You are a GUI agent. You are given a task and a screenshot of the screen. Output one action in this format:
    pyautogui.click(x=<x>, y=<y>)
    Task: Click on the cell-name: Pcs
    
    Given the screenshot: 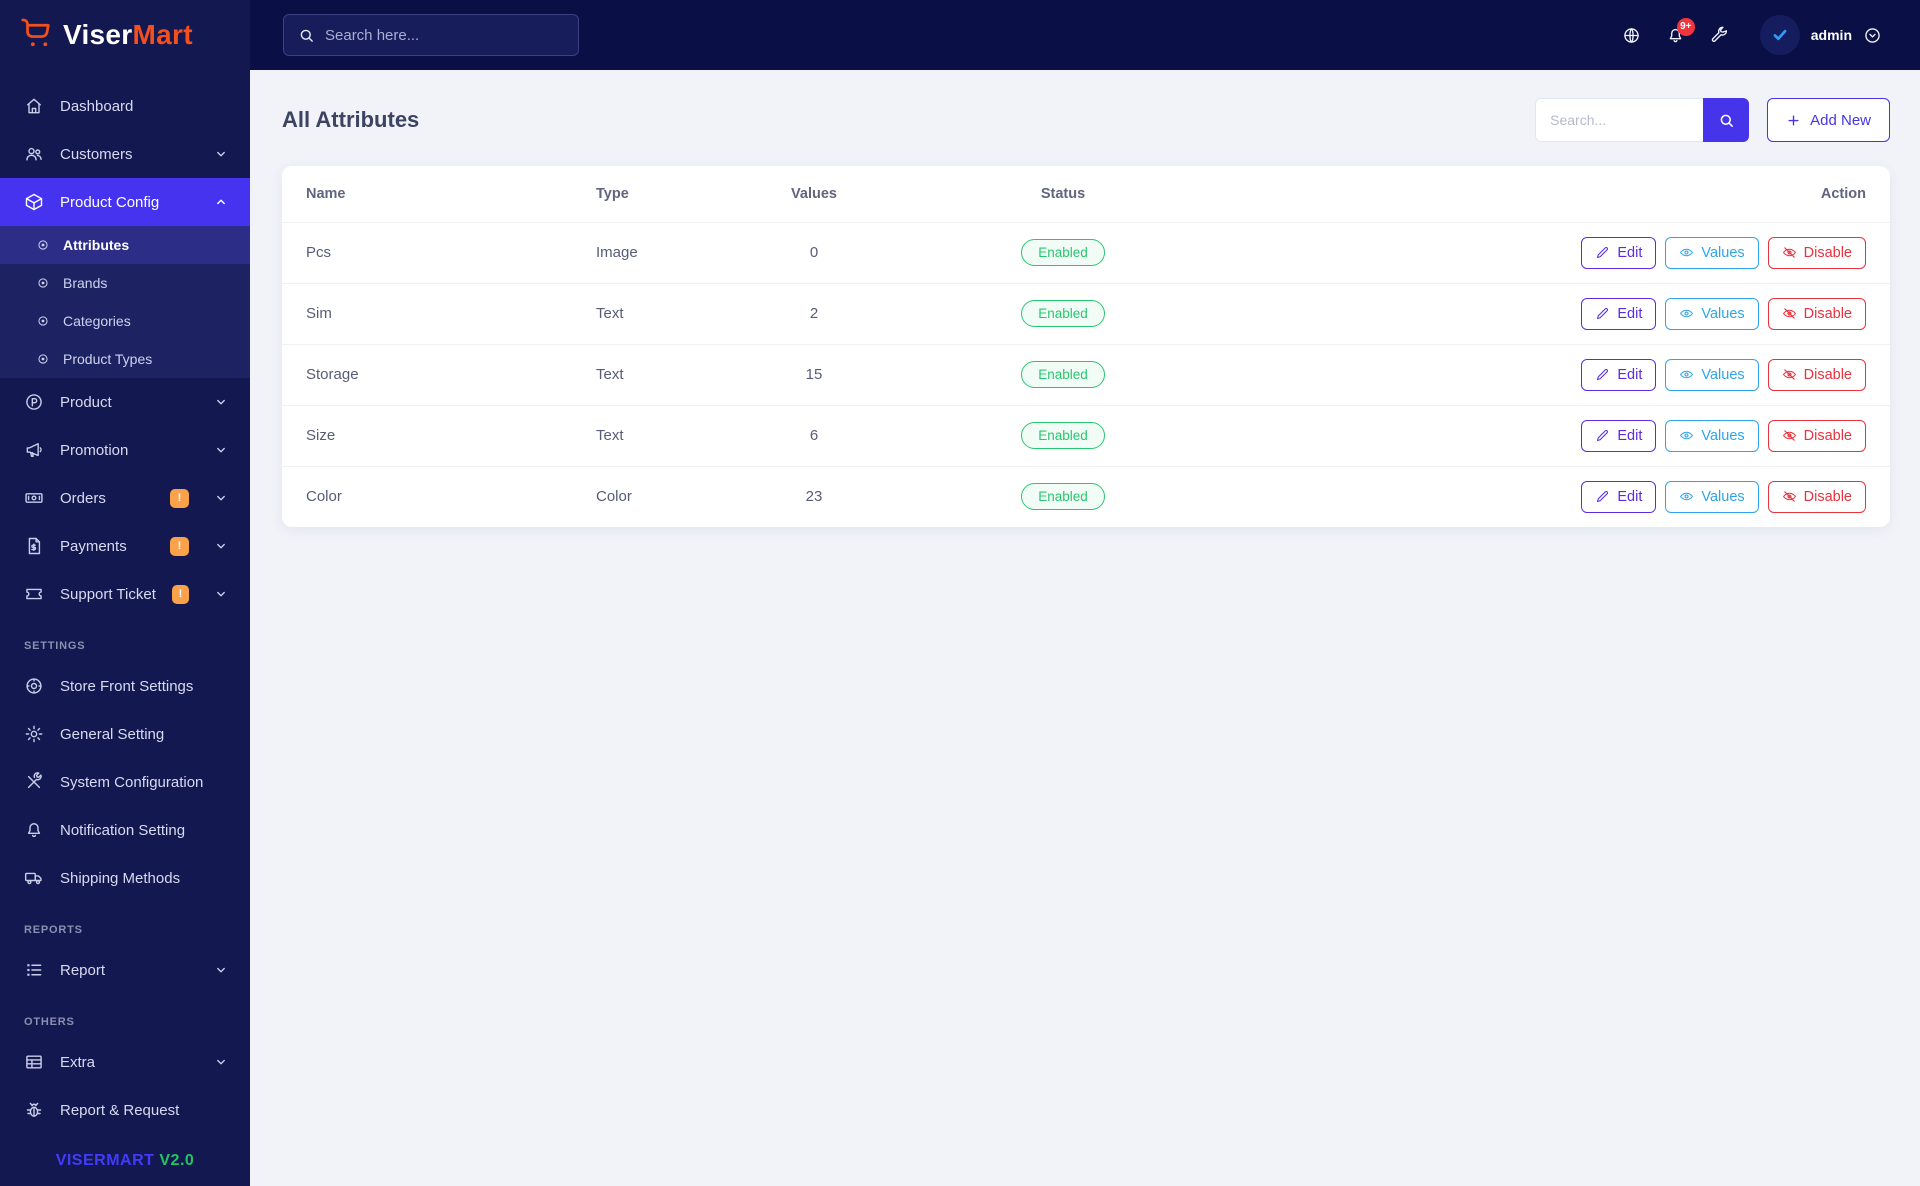 What is the action you would take?
    pyautogui.click(x=427, y=252)
    